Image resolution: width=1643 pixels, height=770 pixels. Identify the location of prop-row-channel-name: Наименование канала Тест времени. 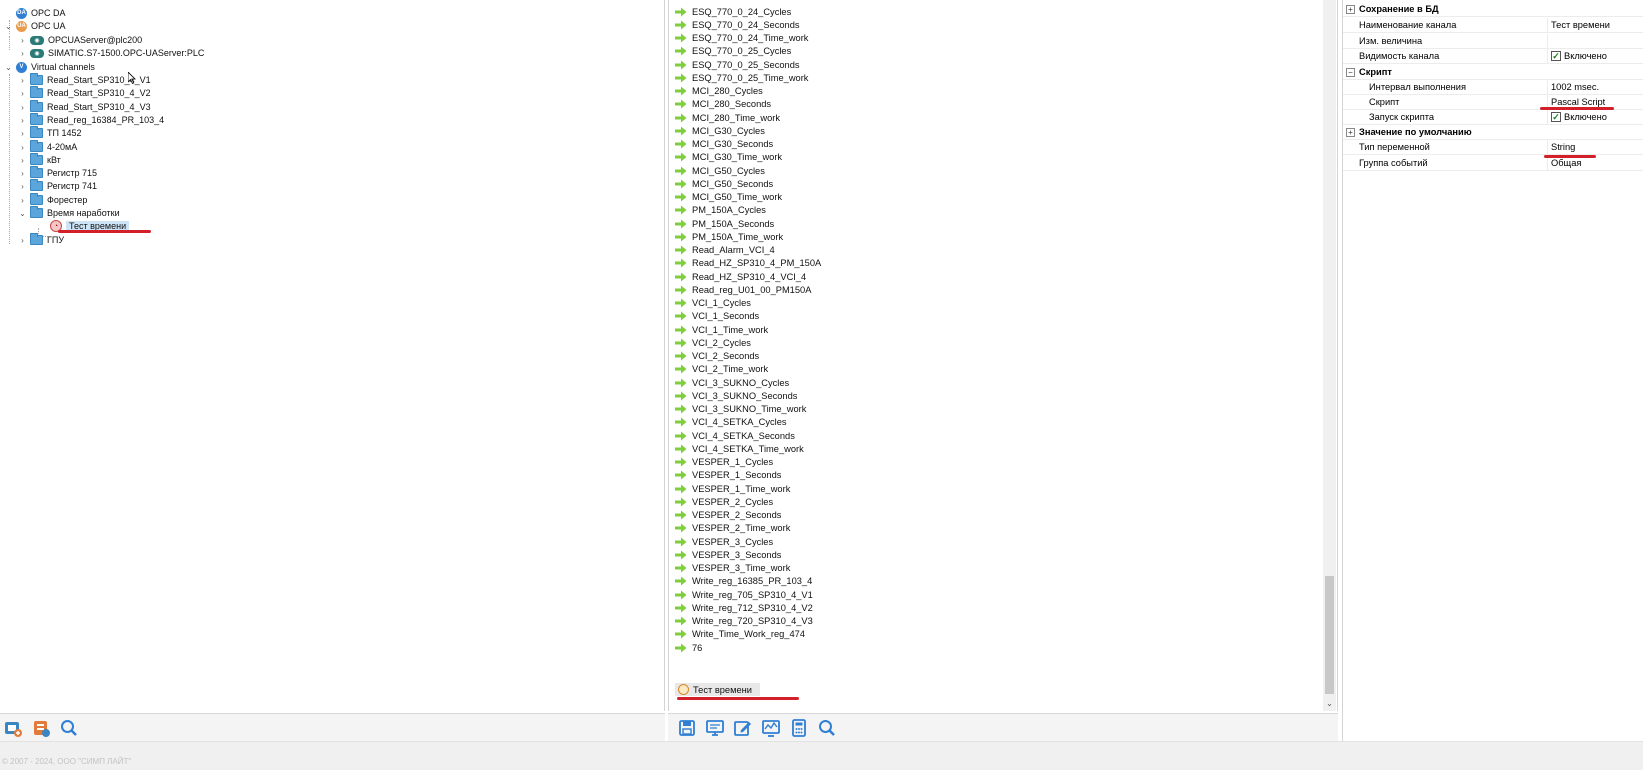
(1493, 25).